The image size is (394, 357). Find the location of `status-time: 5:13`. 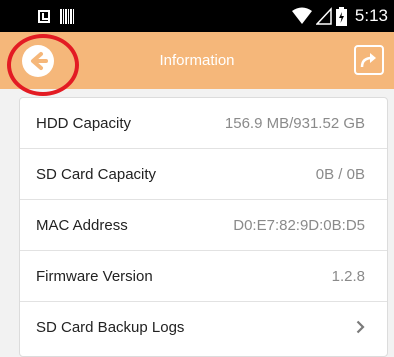

status-time: 5:13 is located at coordinates (371, 15).